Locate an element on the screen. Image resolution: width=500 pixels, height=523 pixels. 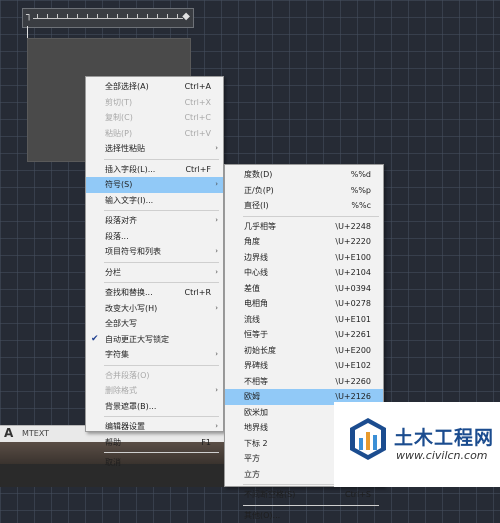
symbol-menu-item-1: 正/负(P)%%p is located at coordinates (304, 191).